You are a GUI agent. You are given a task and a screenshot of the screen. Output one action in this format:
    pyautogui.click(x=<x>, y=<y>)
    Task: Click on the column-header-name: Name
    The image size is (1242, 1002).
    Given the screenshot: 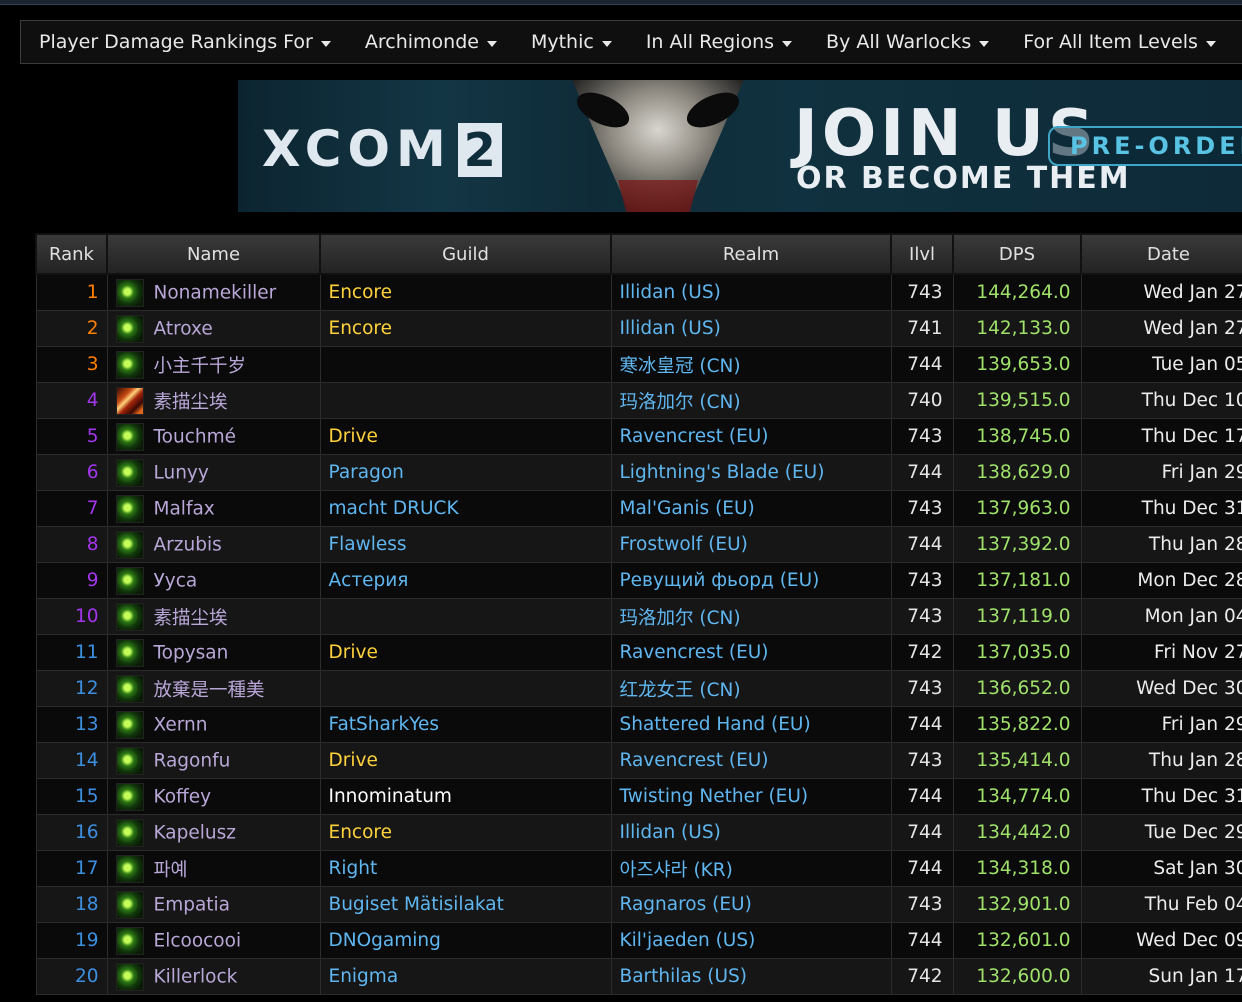 What is the action you would take?
    pyautogui.click(x=213, y=254)
    